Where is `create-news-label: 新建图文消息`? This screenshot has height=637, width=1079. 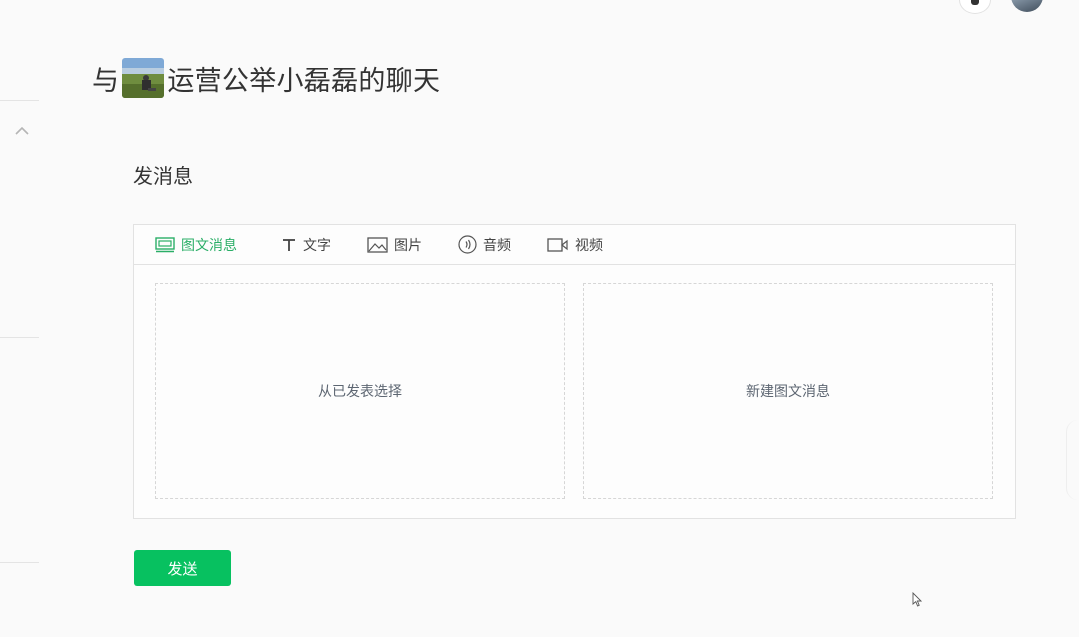 create-news-label: 新建图文消息 is located at coordinates (788, 392).